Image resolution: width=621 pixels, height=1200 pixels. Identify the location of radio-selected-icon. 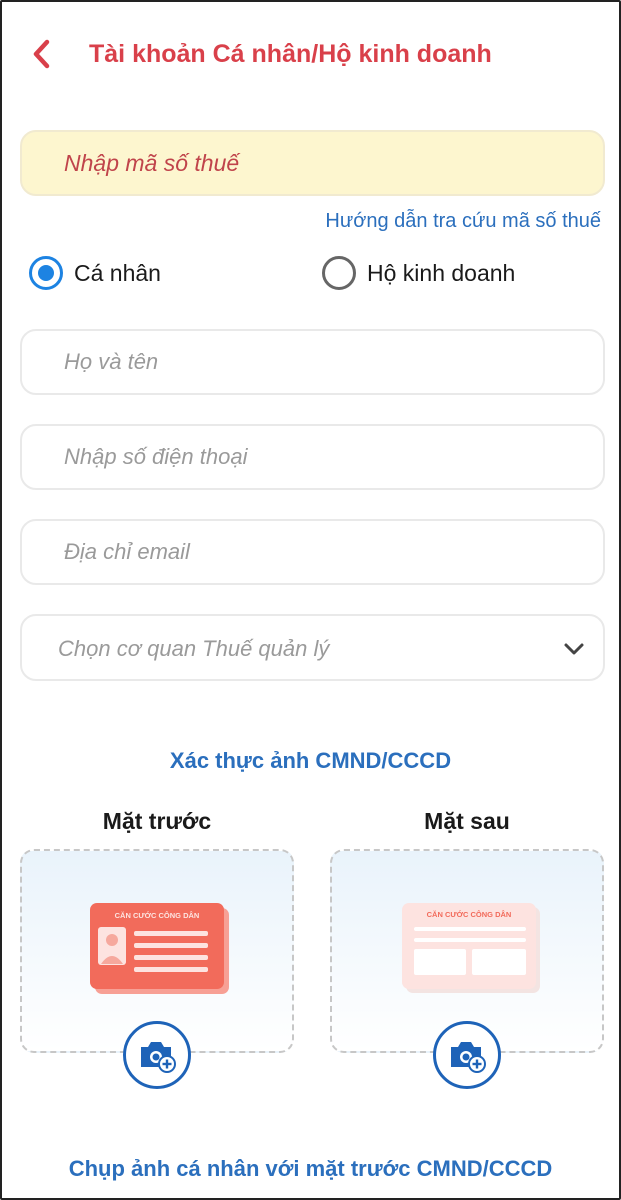
(46, 273).